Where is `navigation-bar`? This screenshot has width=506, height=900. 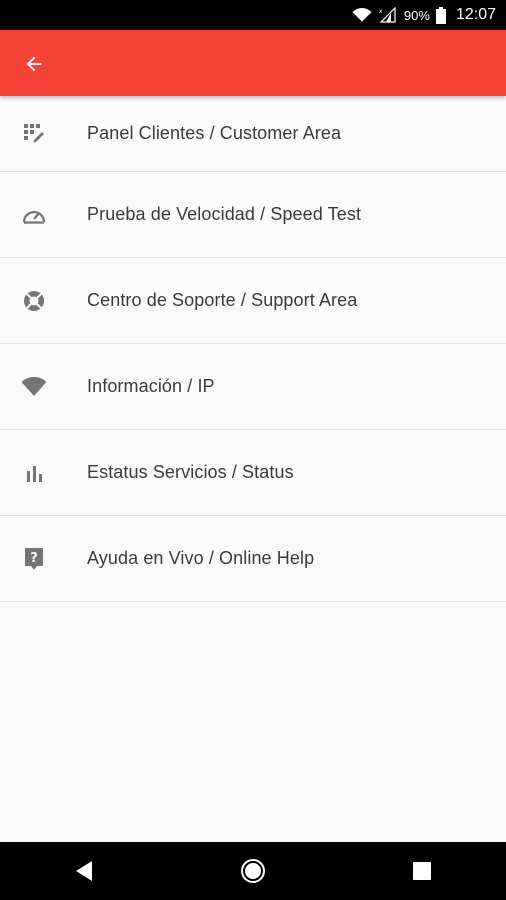 navigation-bar is located at coordinates (253, 871).